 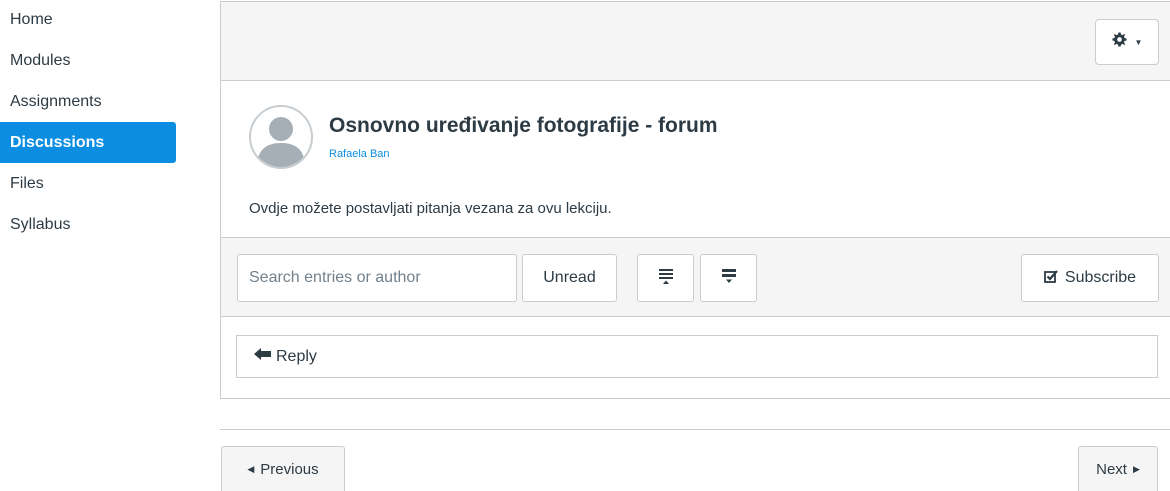 I want to click on unread-button: Unread, so click(x=569, y=278).